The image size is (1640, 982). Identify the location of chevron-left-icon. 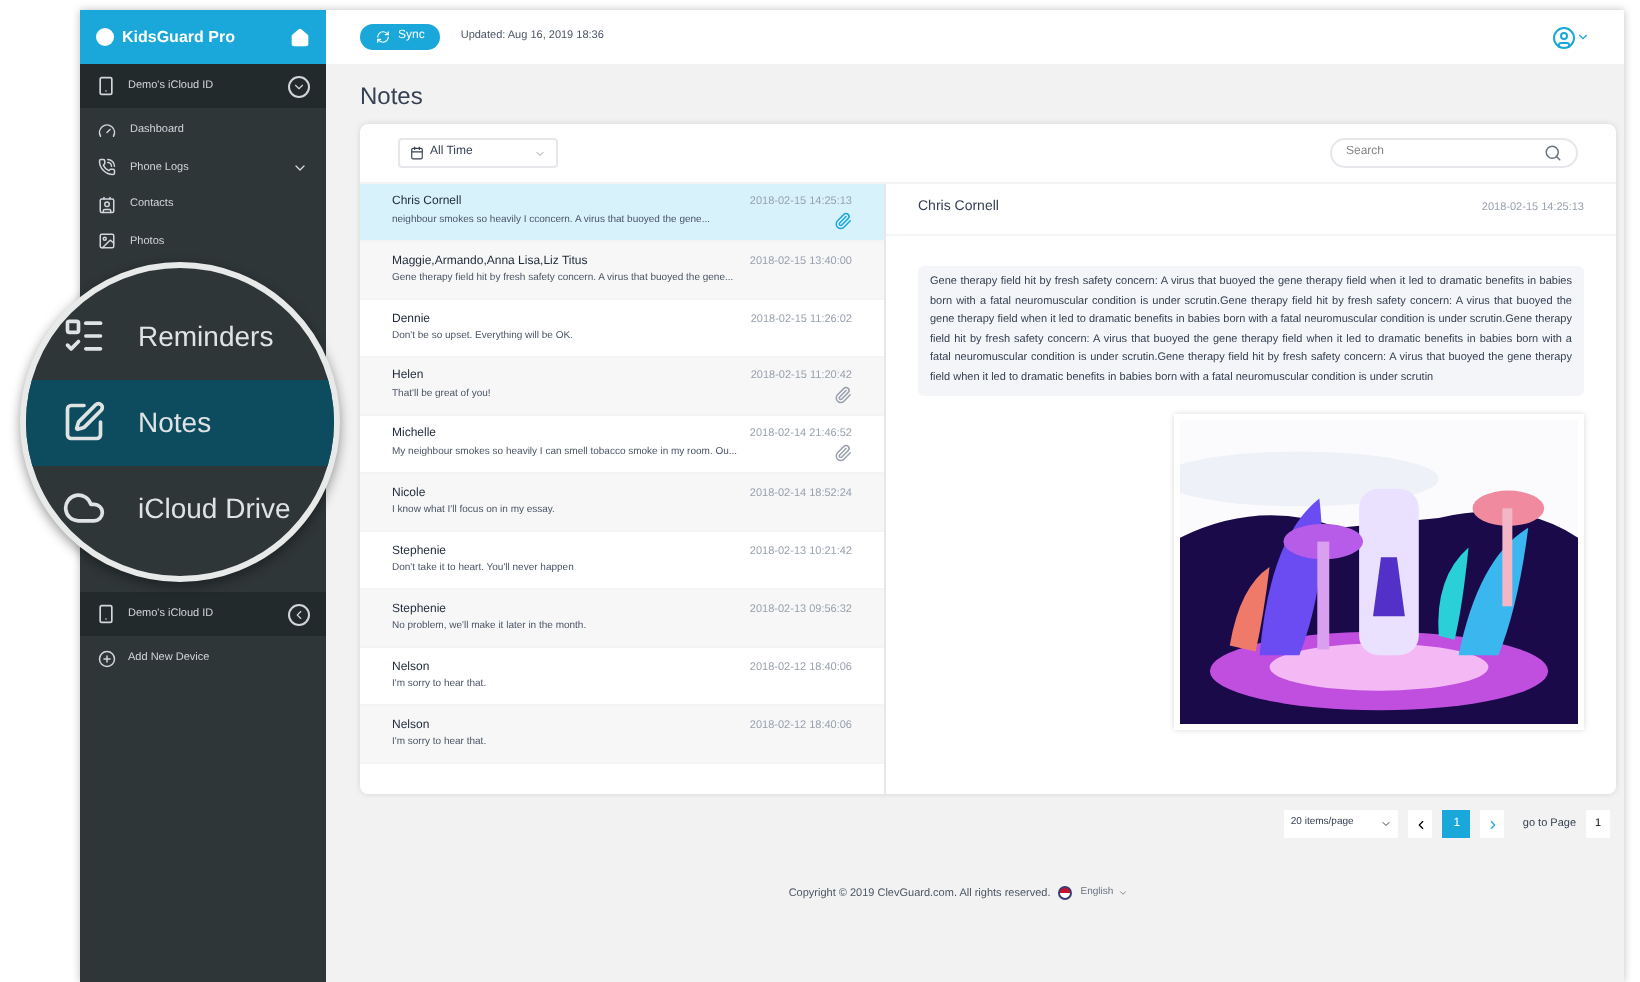
(1420, 824).